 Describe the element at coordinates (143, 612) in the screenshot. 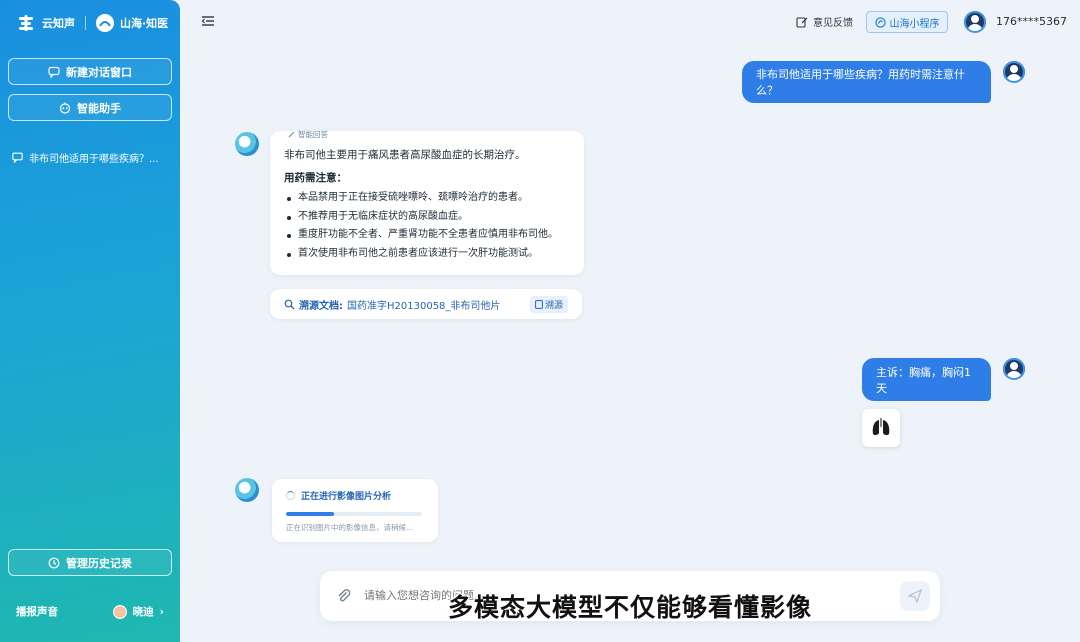

I see `user-mini-name: 晓迪` at that location.